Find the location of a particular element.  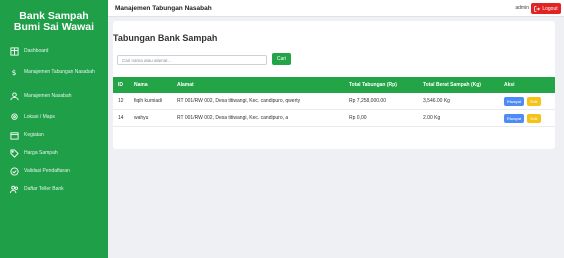

sidebar-item-tabungan: $ Manajemen Tabungan Nasabah is located at coordinates (54, 72).